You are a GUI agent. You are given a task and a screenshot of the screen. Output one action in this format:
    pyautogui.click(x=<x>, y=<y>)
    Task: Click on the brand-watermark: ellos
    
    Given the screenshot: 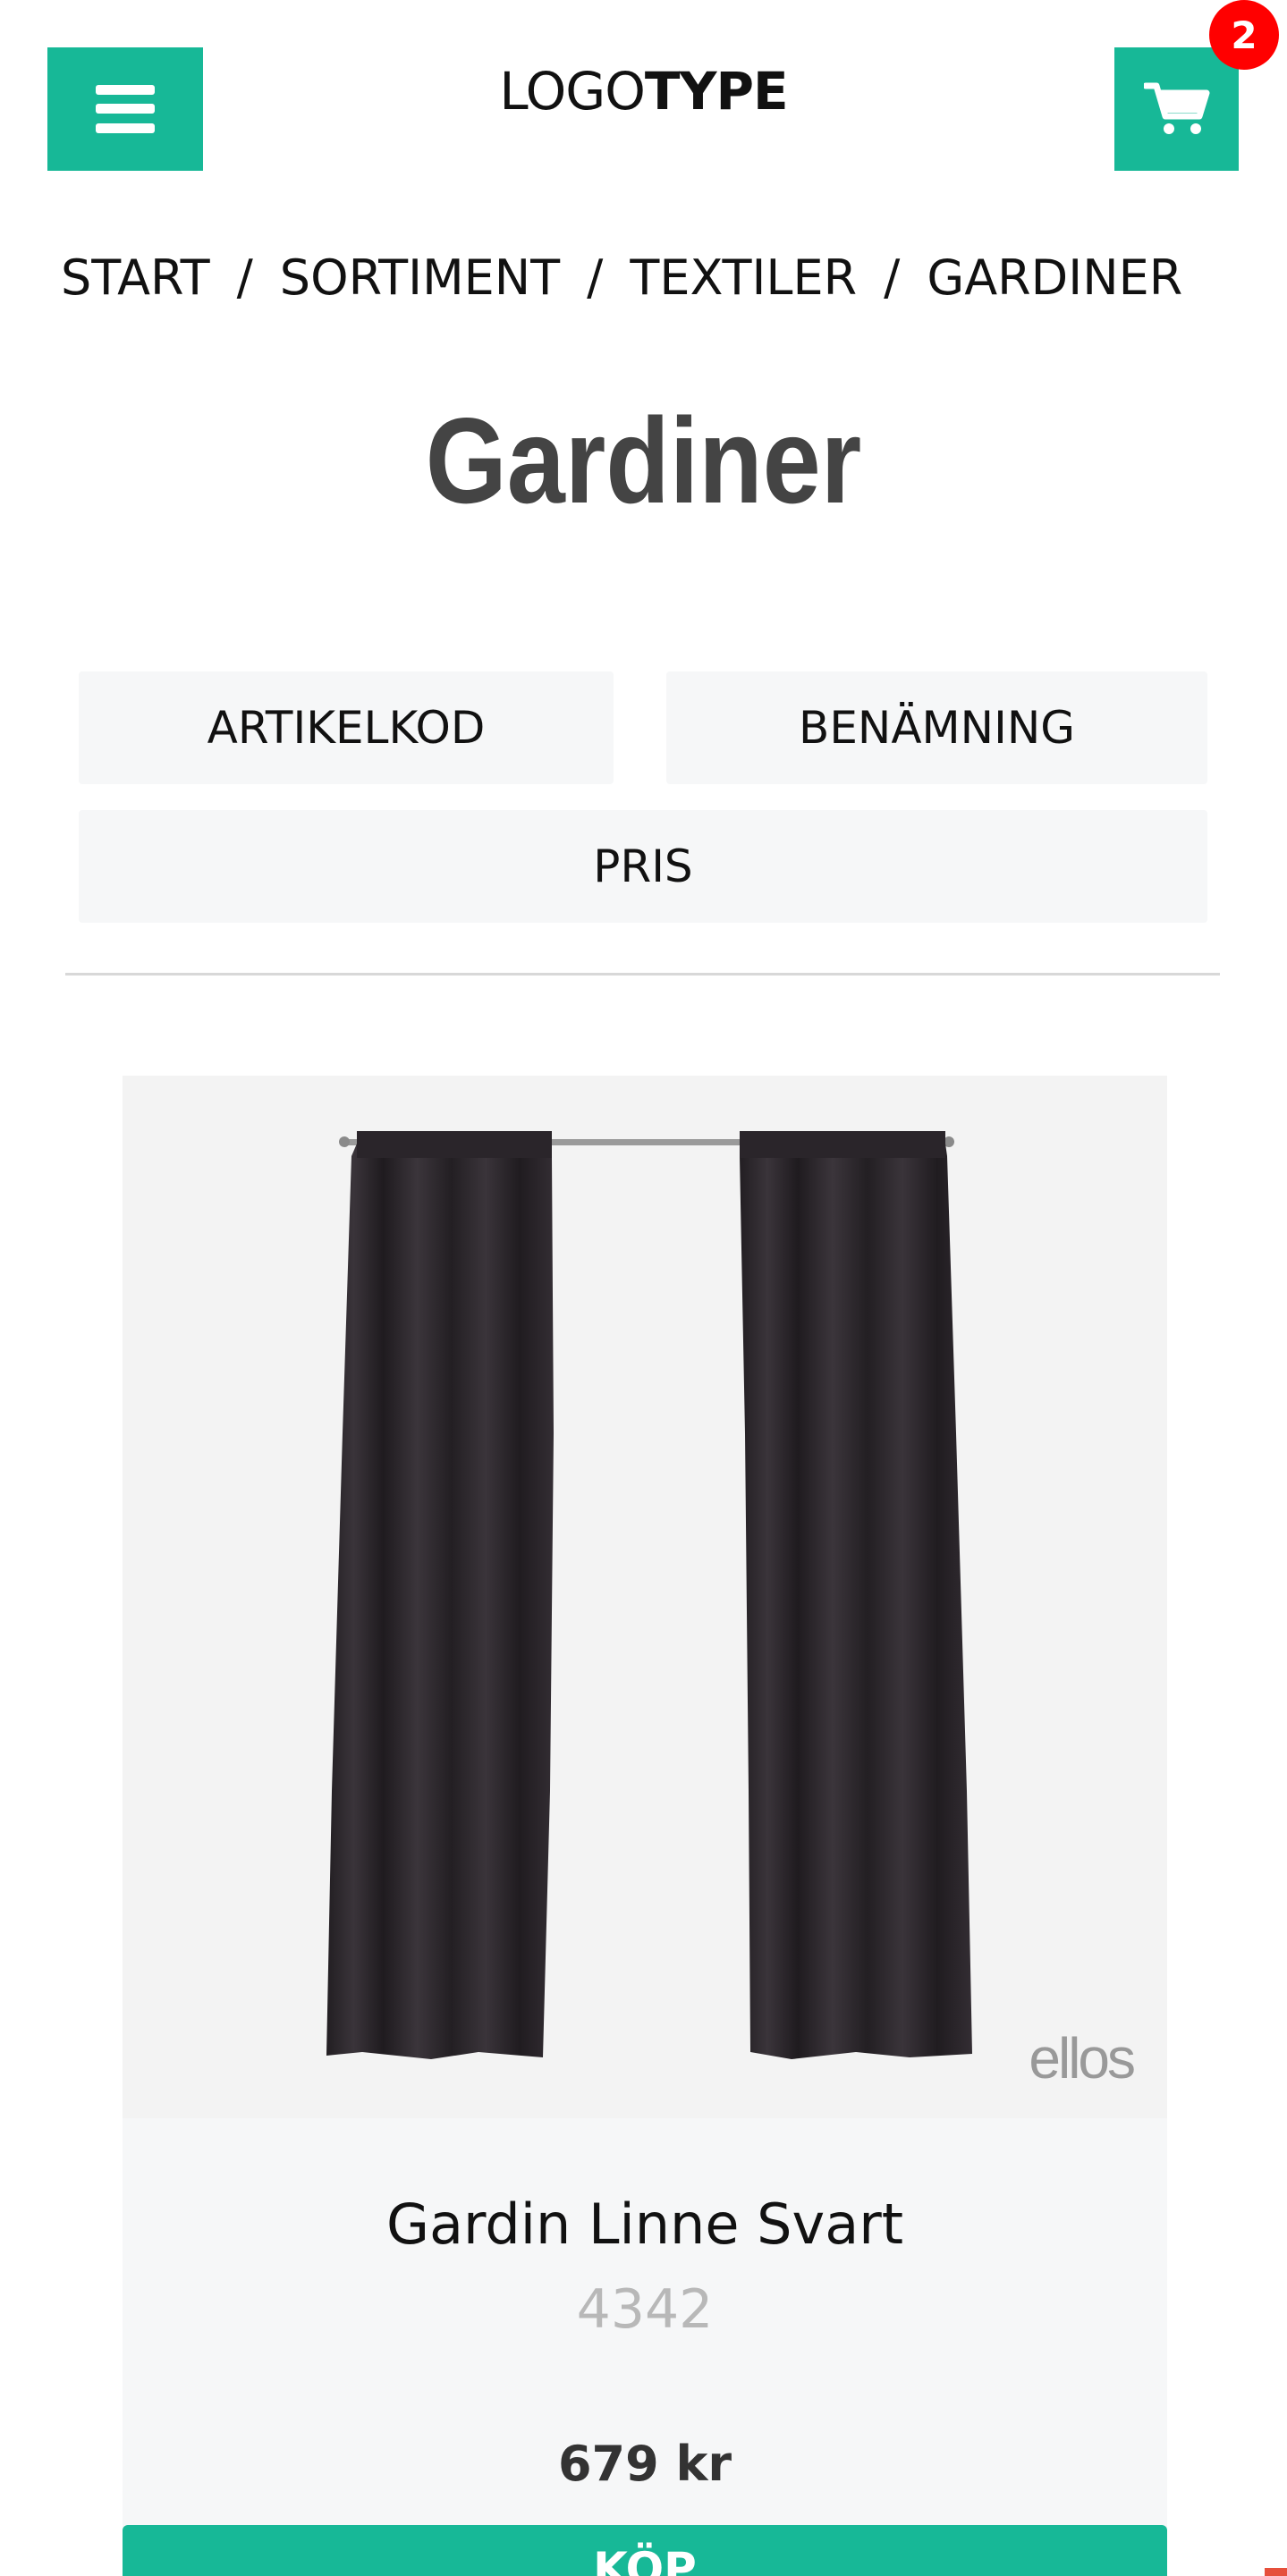 What is the action you would take?
    pyautogui.click(x=1082, y=2058)
    